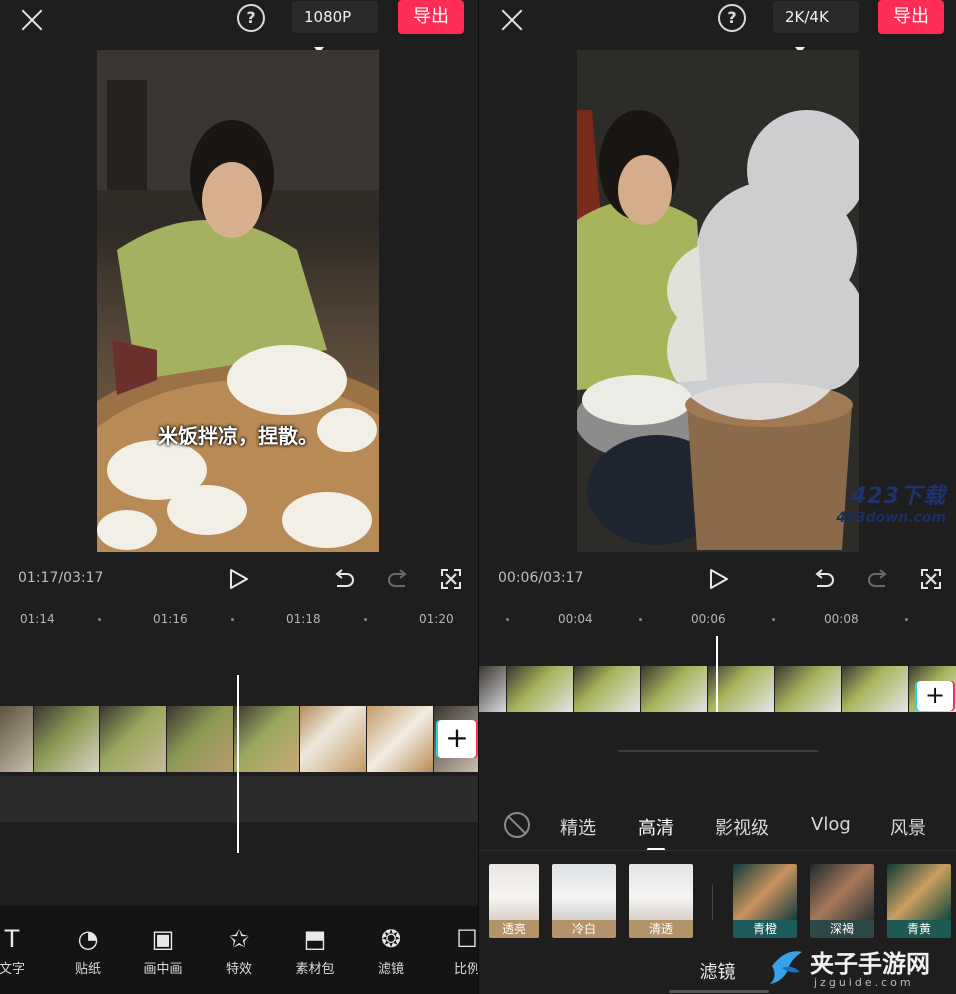  What do you see at coordinates (742, 827) in the screenshot?
I see `tab-category: 影视级` at bounding box center [742, 827].